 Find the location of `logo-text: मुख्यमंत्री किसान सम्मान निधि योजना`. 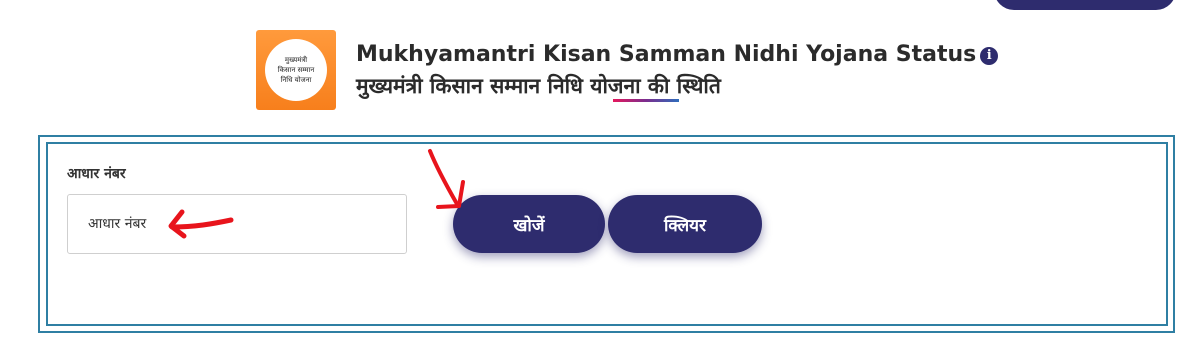

logo-text: मुख्यमंत्री किसान सम्मान निधि योजना is located at coordinates (296, 70).